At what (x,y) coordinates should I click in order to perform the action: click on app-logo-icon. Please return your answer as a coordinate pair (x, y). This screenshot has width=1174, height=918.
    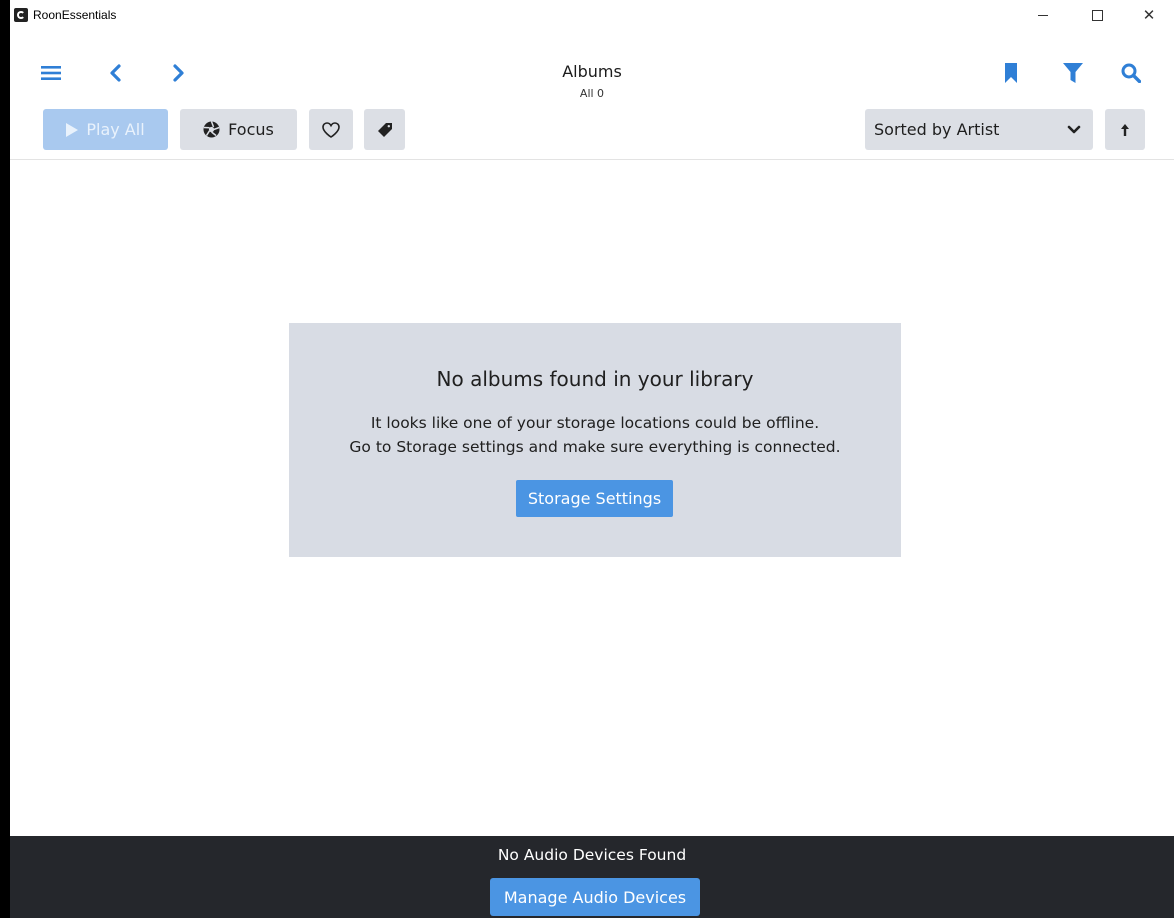
    Looking at the image, I should click on (21, 15).